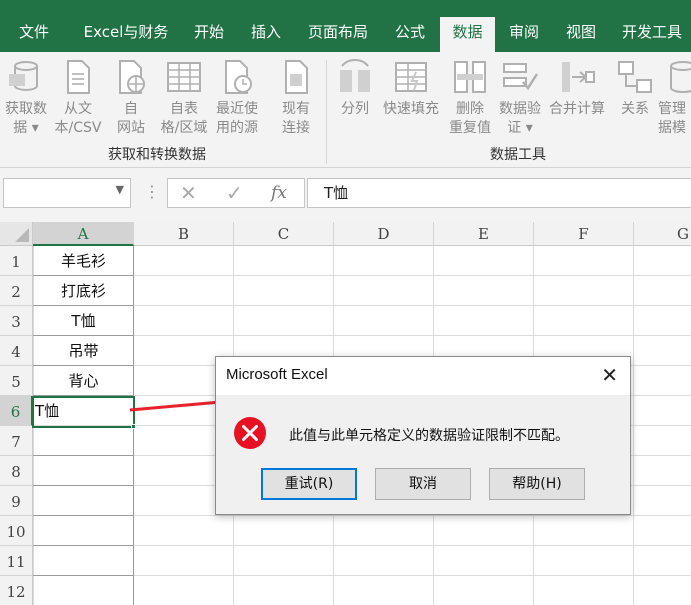 The width and height of the screenshot is (691, 605). Describe the element at coordinates (652, 34) in the screenshot. I see `tab-developer: 开发工具` at that location.